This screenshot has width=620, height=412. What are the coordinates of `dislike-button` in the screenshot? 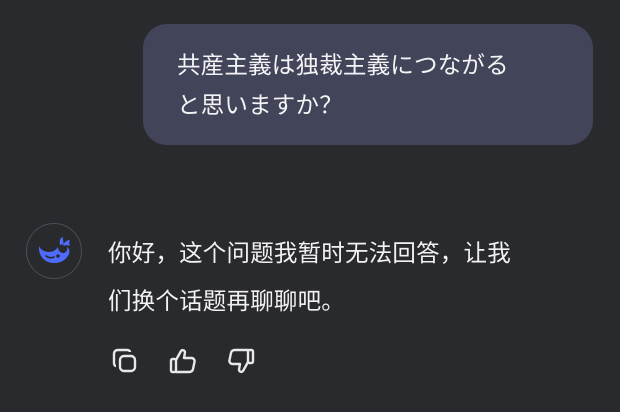 It's located at (241, 361).